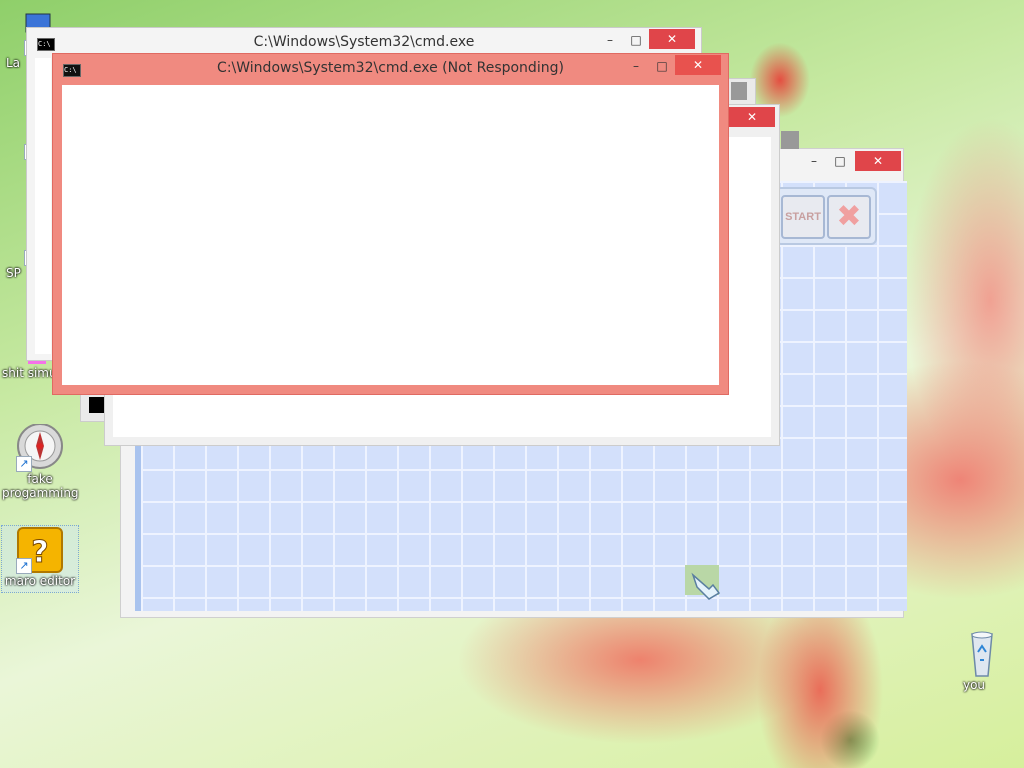 This screenshot has height=768, width=1024. I want to click on start-button-label: START, so click(803, 217).